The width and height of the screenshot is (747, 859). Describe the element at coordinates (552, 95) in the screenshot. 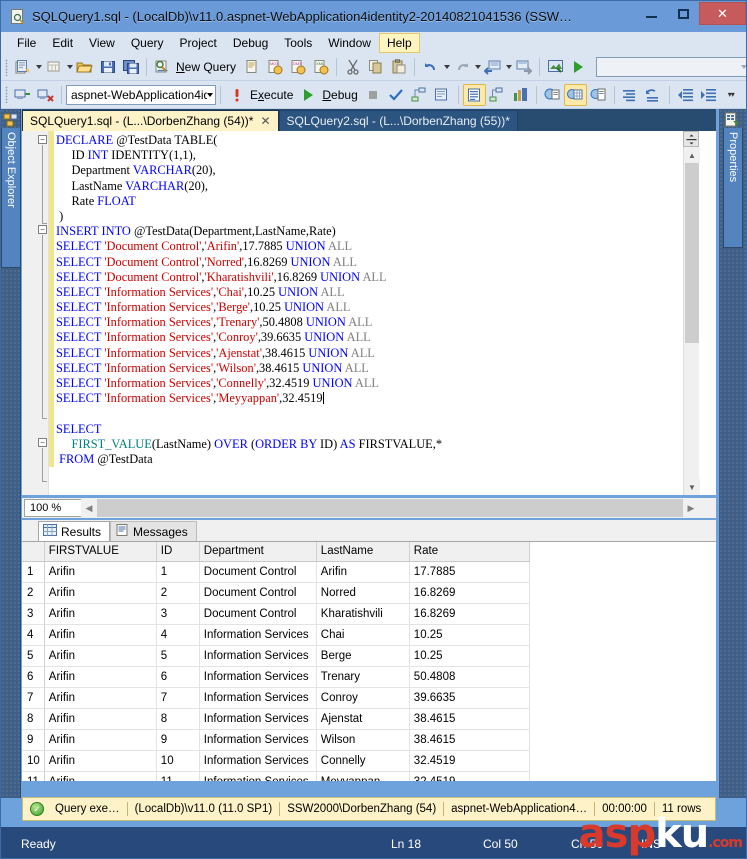

I see `results-to-text-output-icon` at that location.